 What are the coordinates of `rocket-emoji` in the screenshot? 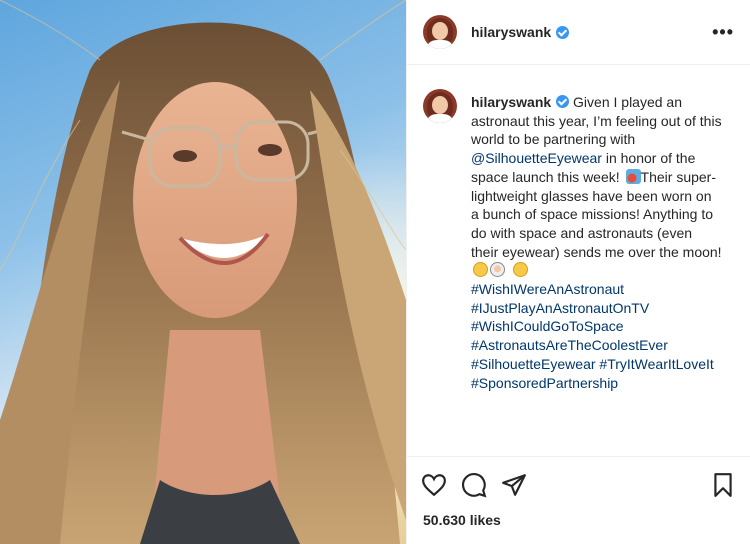 It's located at (633, 176).